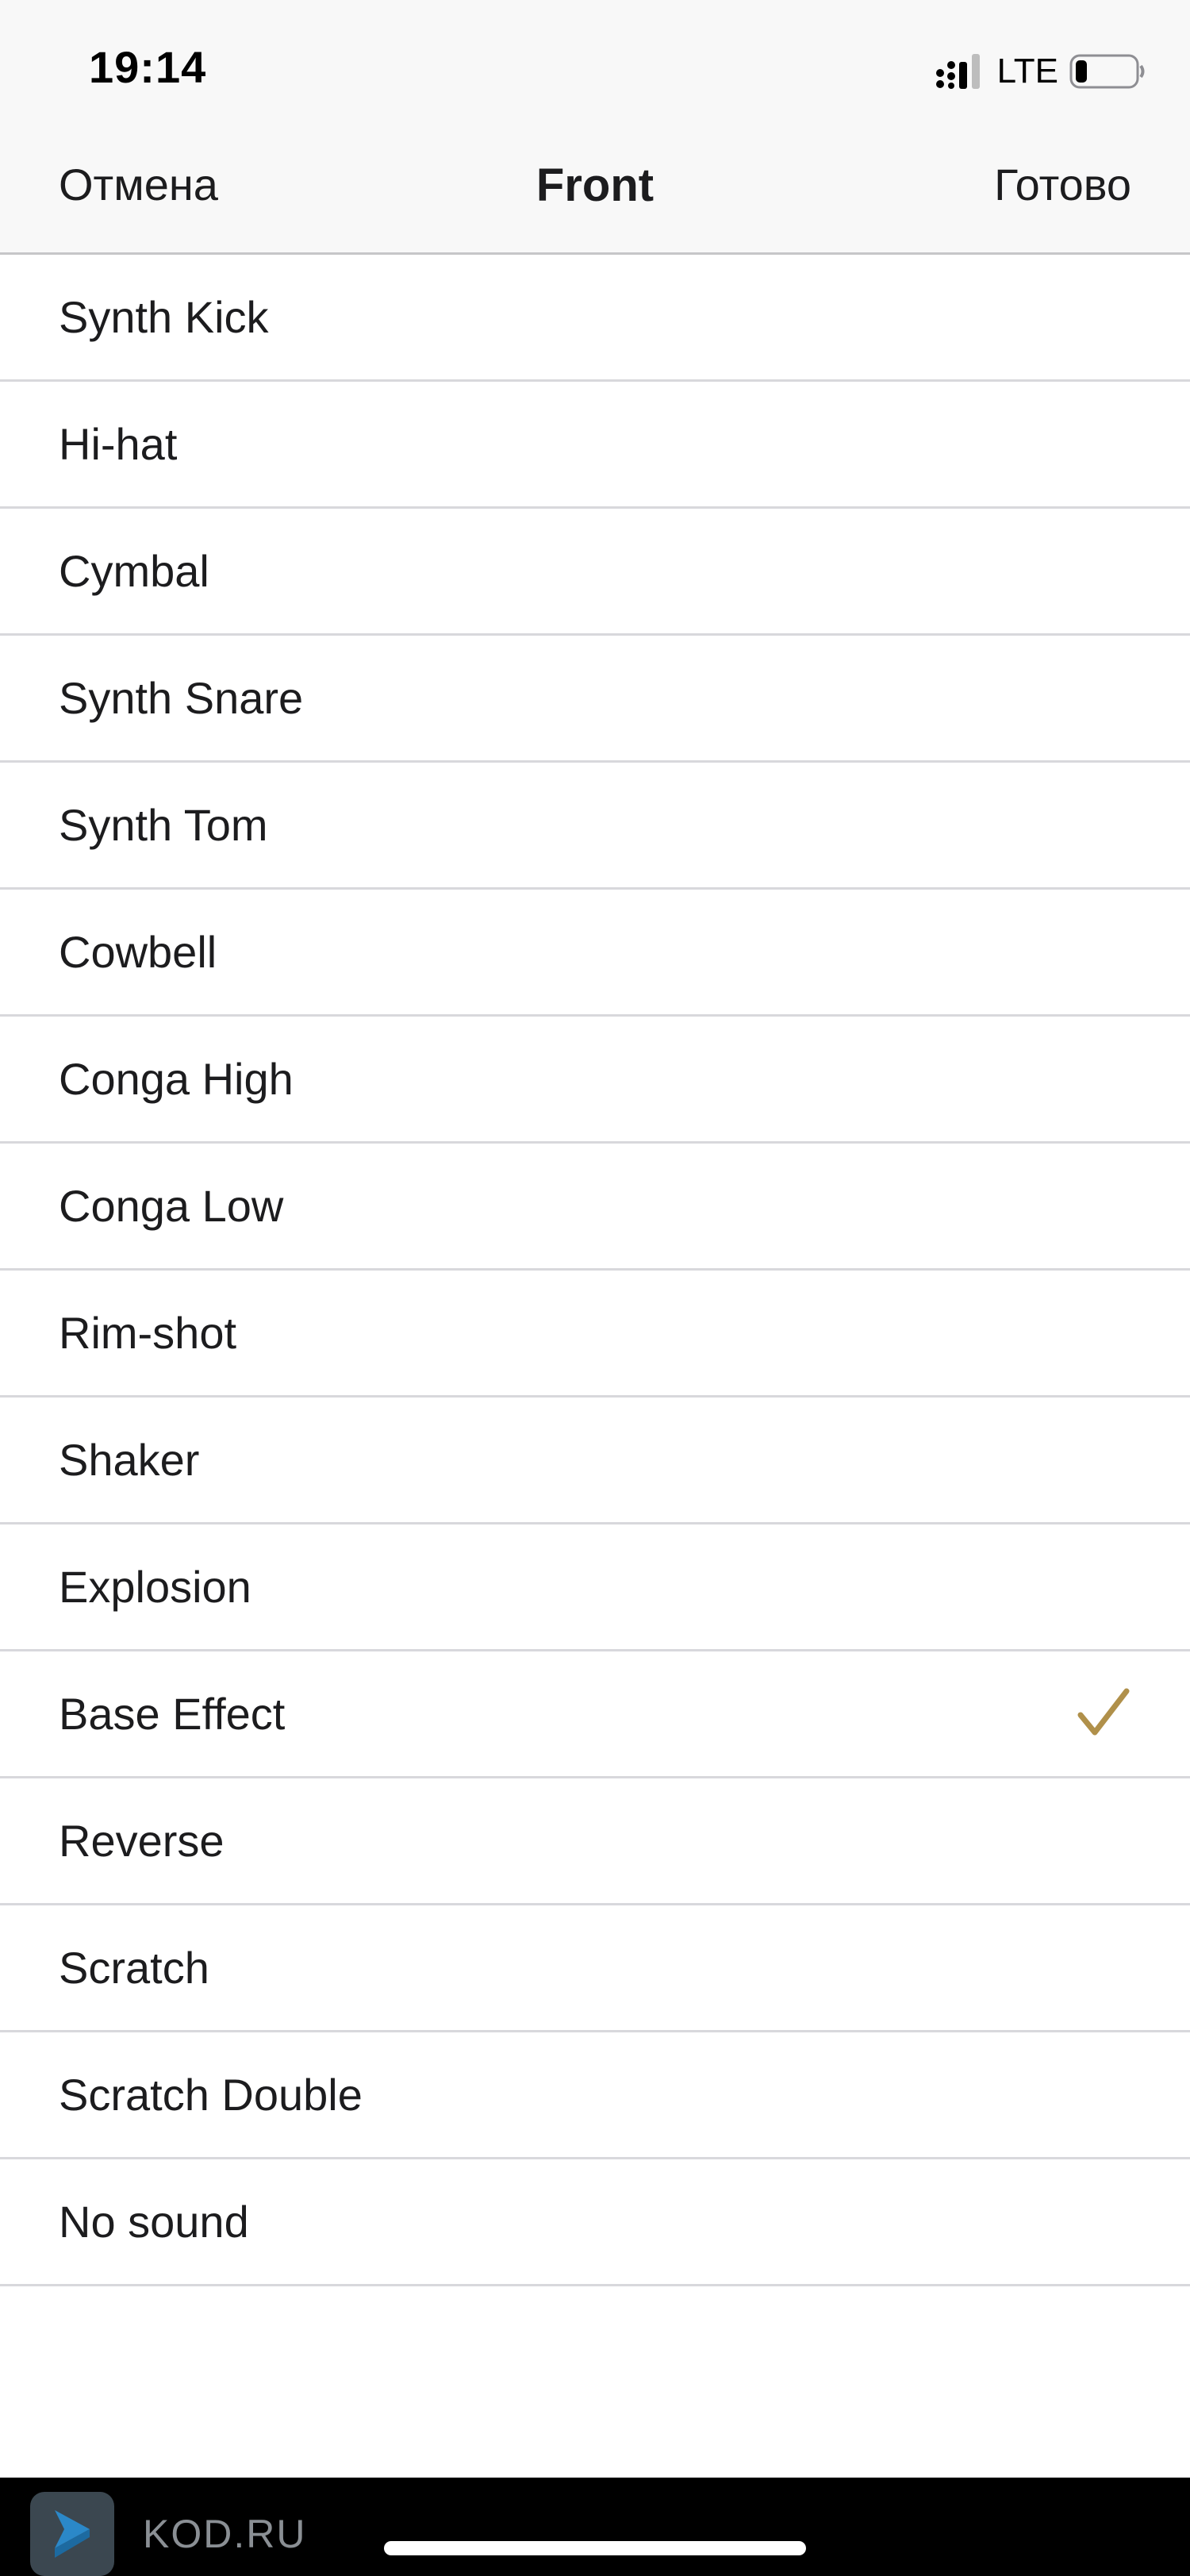 The height and width of the screenshot is (2576, 1190). Describe the element at coordinates (595, 2548) in the screenshot. I see `home-indicator` at that location.